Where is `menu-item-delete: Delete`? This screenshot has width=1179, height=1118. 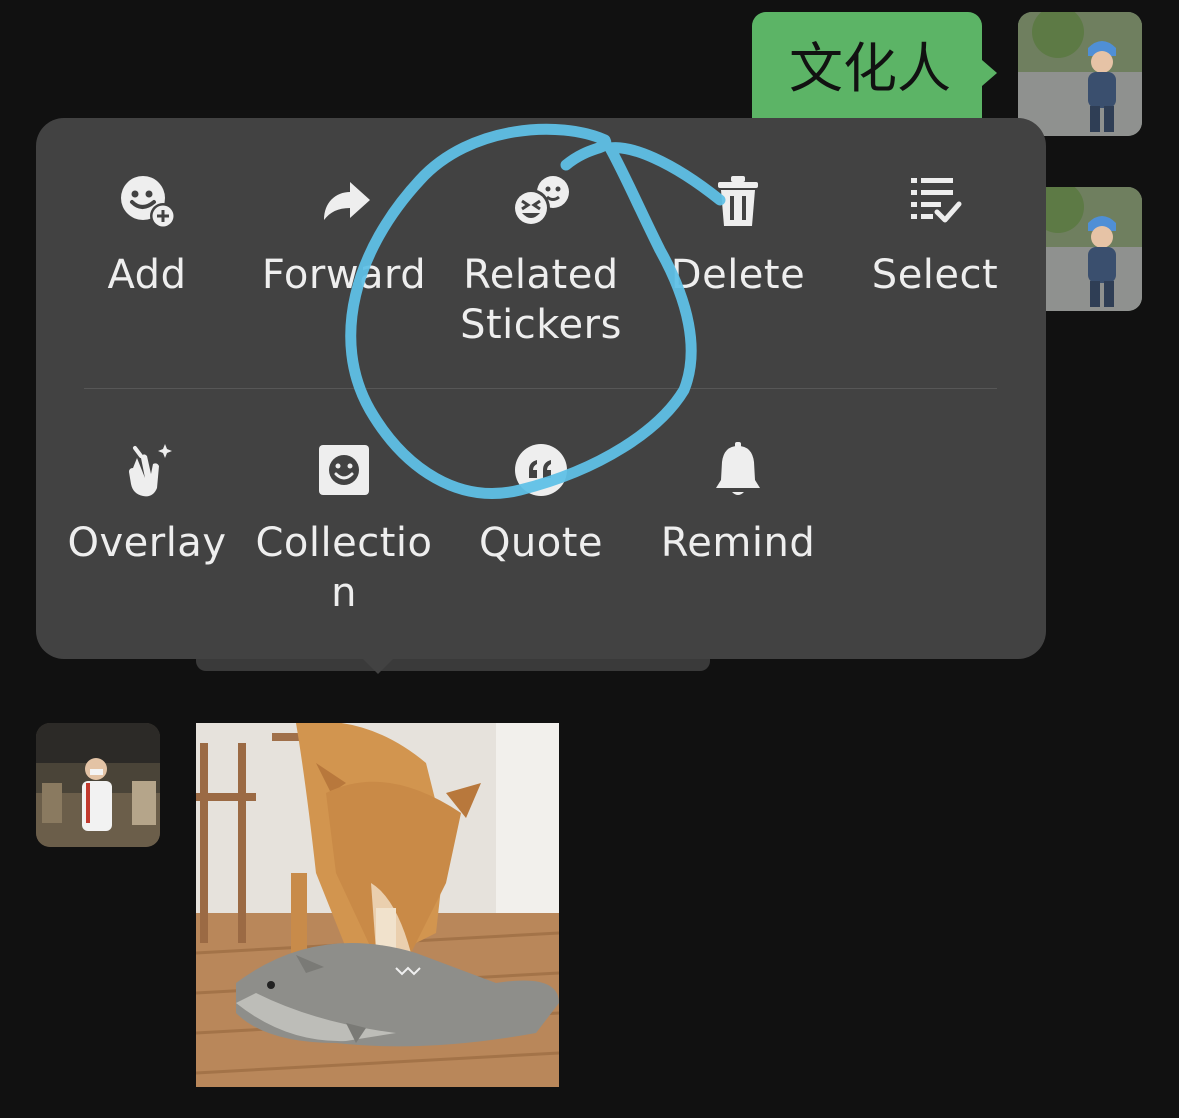 menu-item-delete: Delete is located at coordinates (738, 235).